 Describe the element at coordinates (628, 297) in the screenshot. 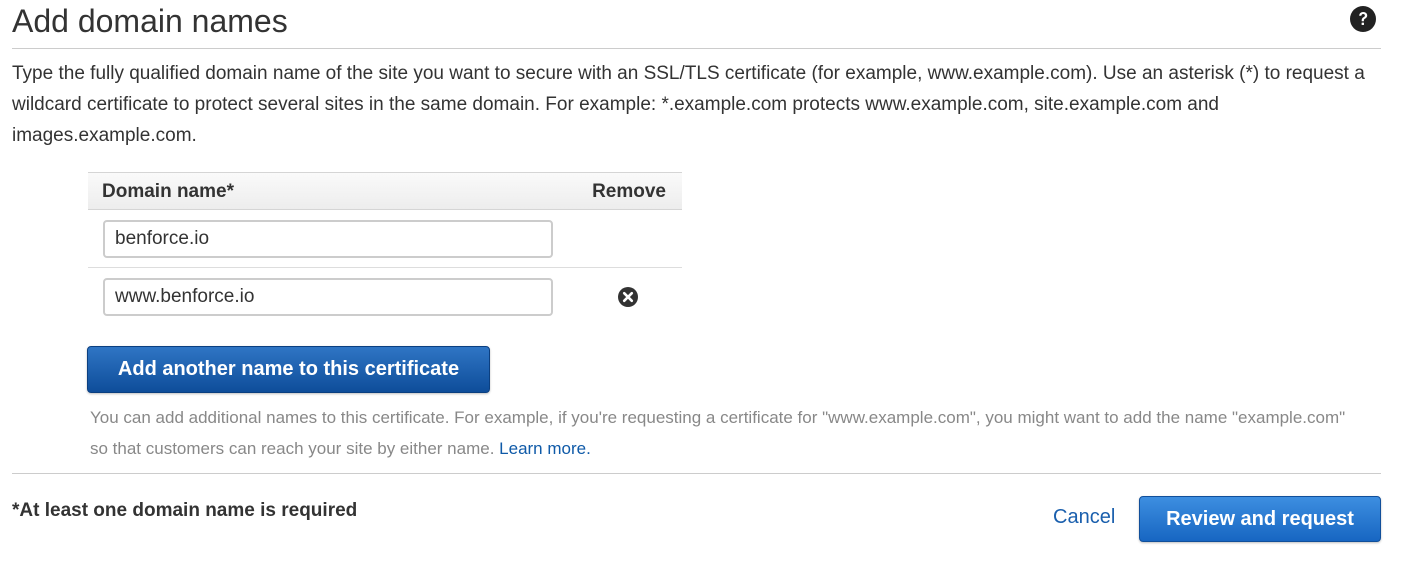

I see `remove-circle-icon` at that location.